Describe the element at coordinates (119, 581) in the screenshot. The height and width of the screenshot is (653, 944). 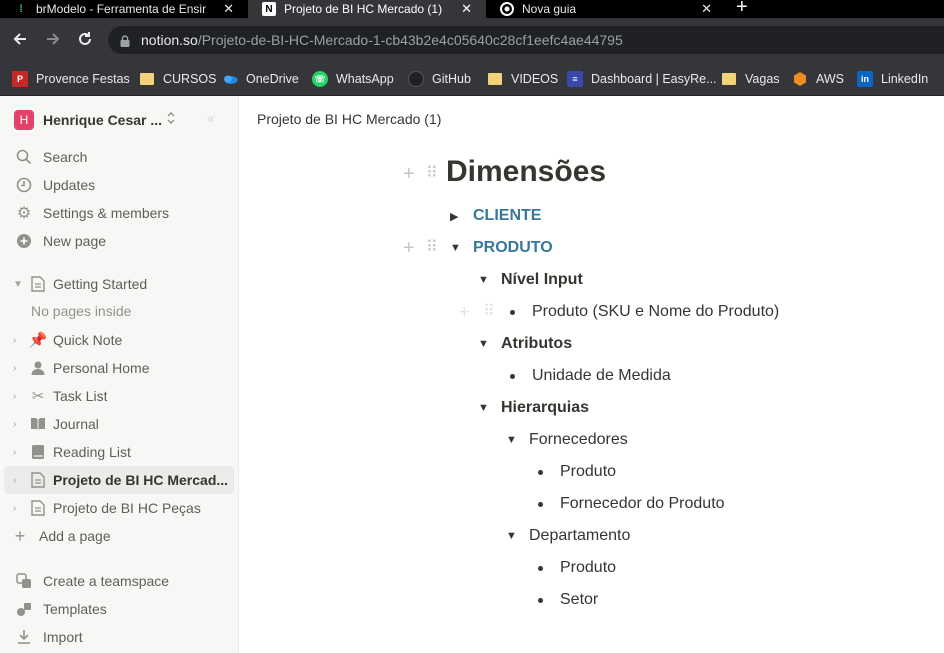
I see `sidebar-create-teamspace: Create a teamspace` at that location.